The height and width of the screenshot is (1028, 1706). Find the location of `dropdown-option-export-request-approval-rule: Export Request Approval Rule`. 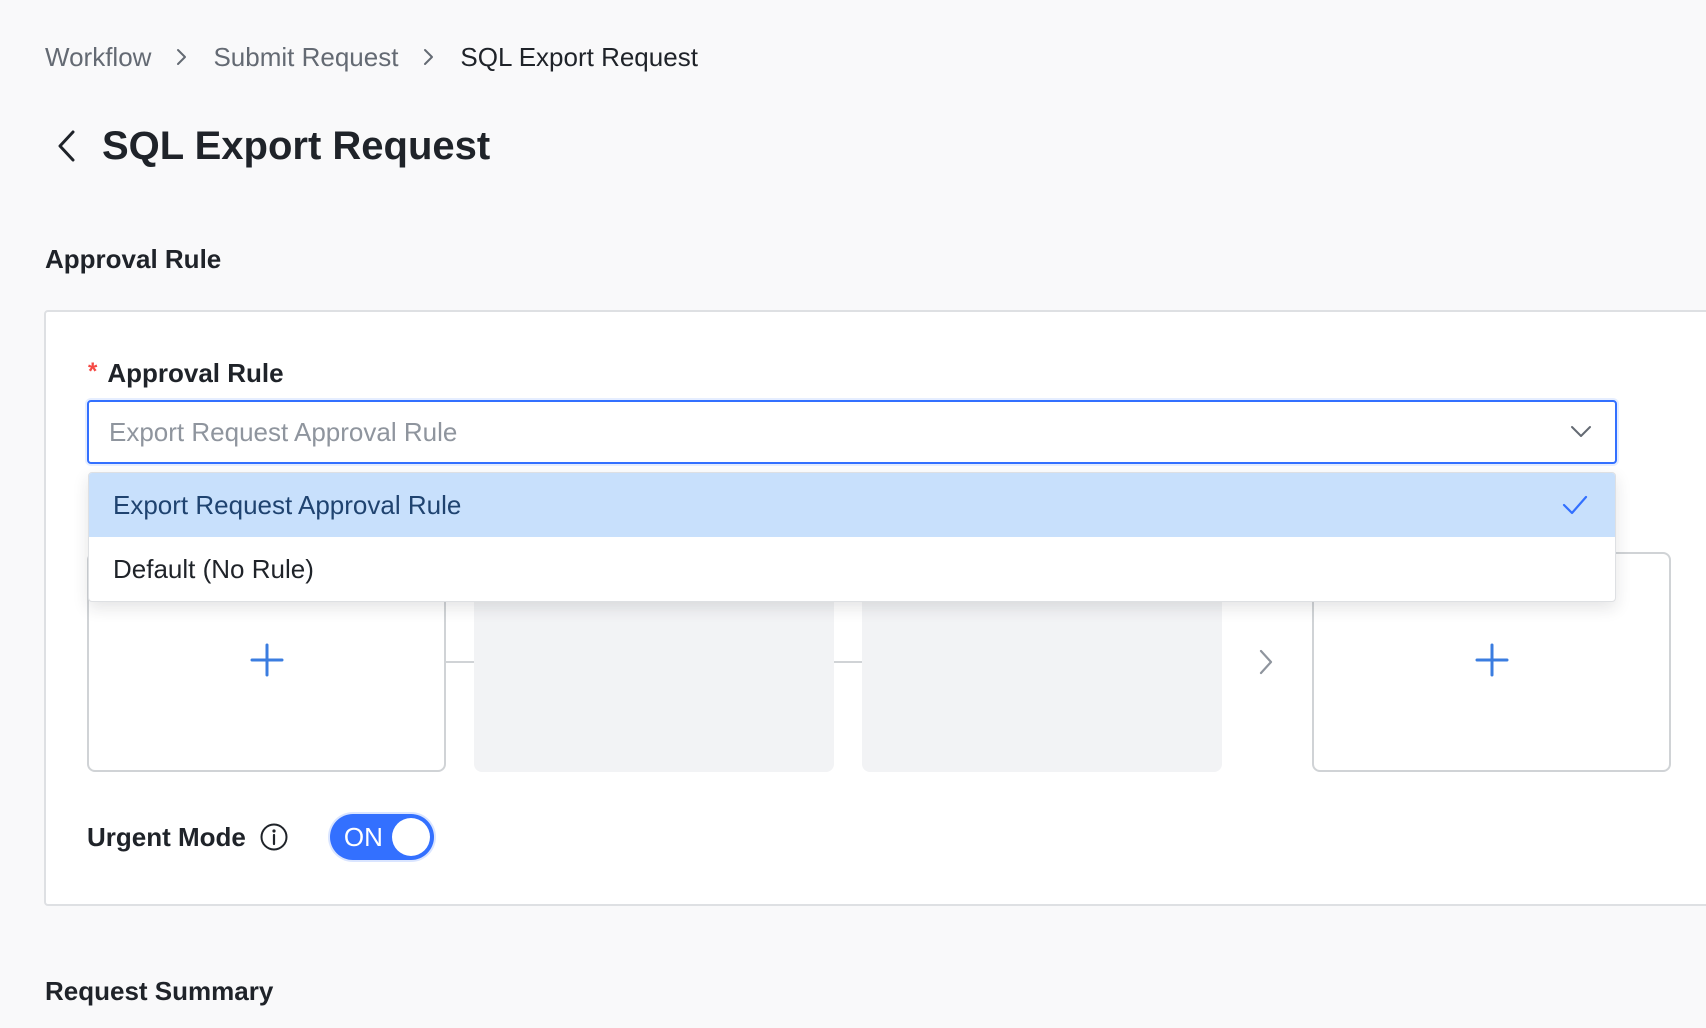

dropdown-option-export-request-approval-rule: Export Request Approval Rule is located at coordinates (852, 505).